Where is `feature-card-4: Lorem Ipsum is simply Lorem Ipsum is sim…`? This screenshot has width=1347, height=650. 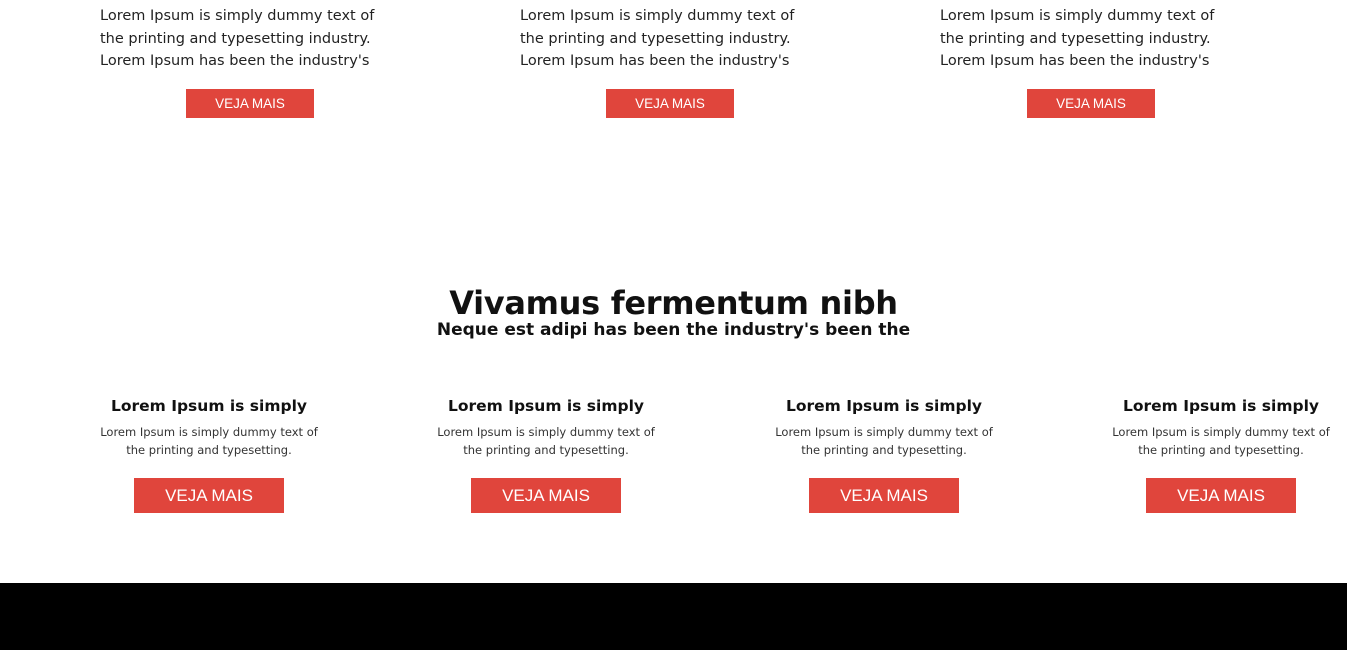 feature-card-4: Lorem Ipsum is simply Lorem Ipsum is sim… is located at coordinates (1219, 454).